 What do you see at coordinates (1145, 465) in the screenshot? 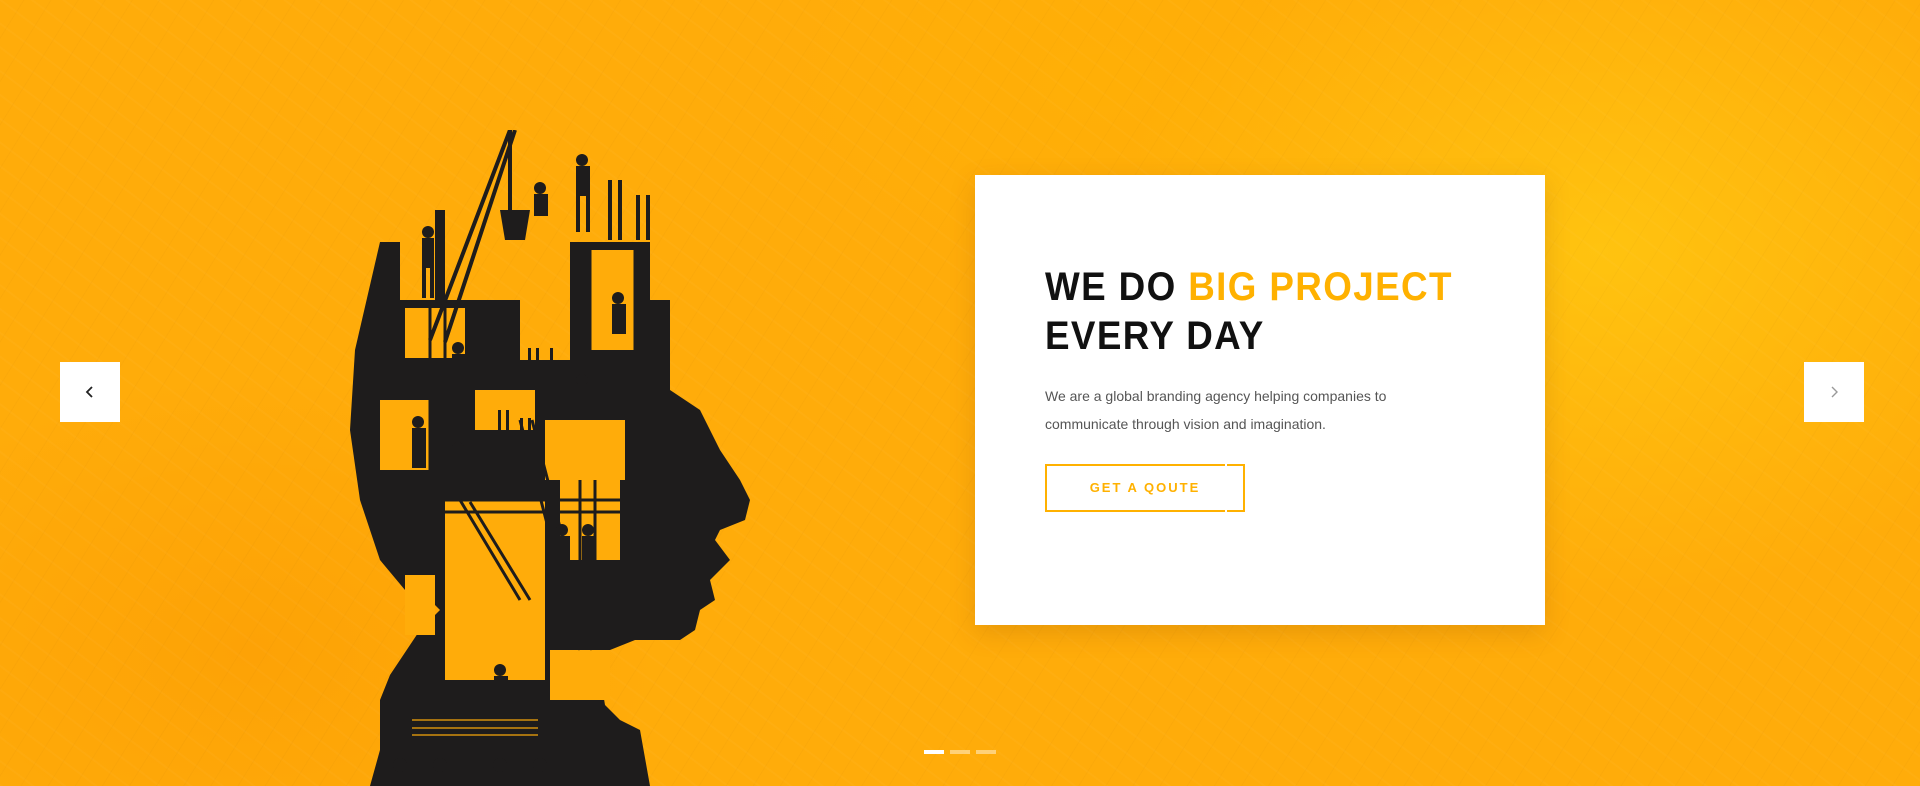
I see `button-edge-top` at bounding box center [1145, 465].